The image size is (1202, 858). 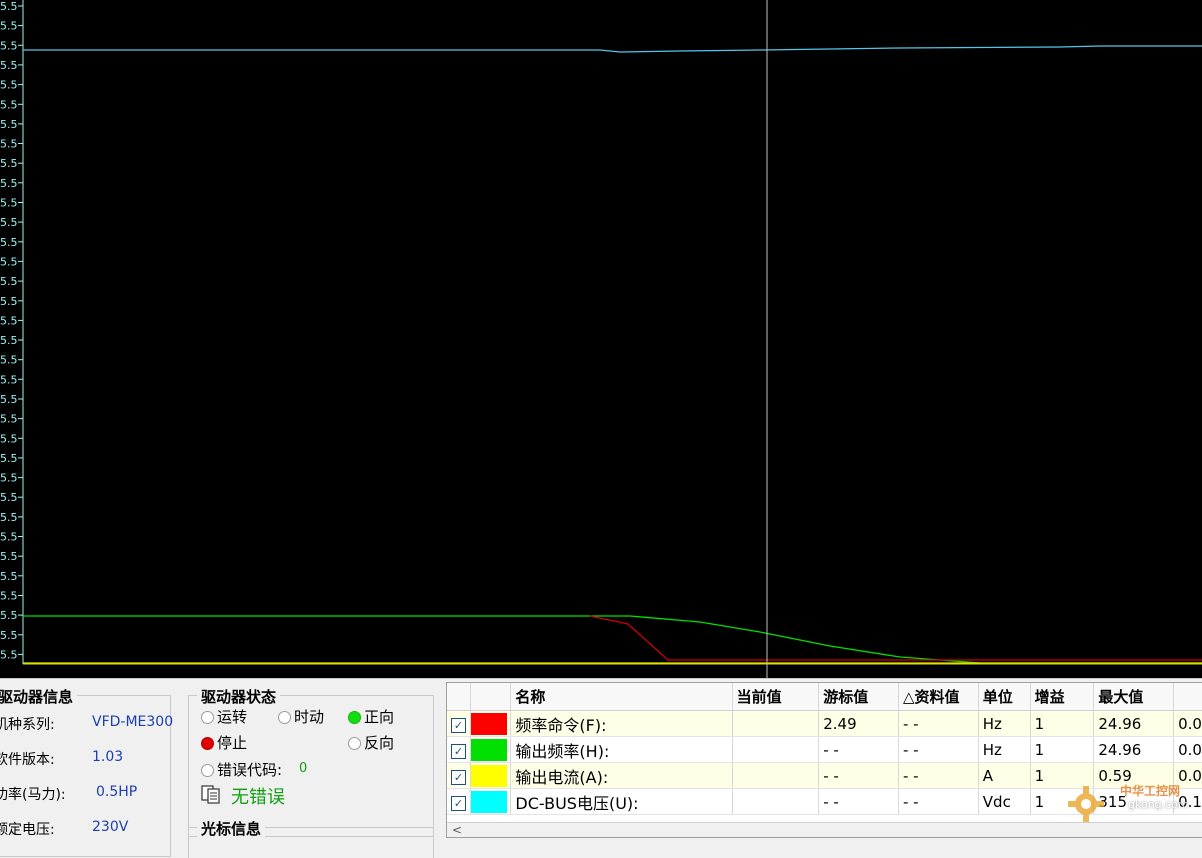 What do you see at coordinates (858, 697) in the screenshot?
I see `col-cursor-header: 游标值` at bounding box center [858, 697].